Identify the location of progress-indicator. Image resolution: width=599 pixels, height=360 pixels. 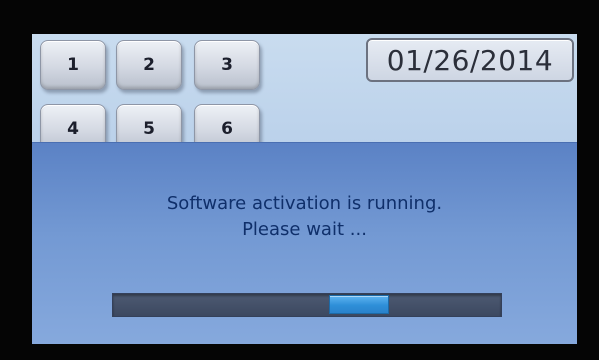
(359, 304).